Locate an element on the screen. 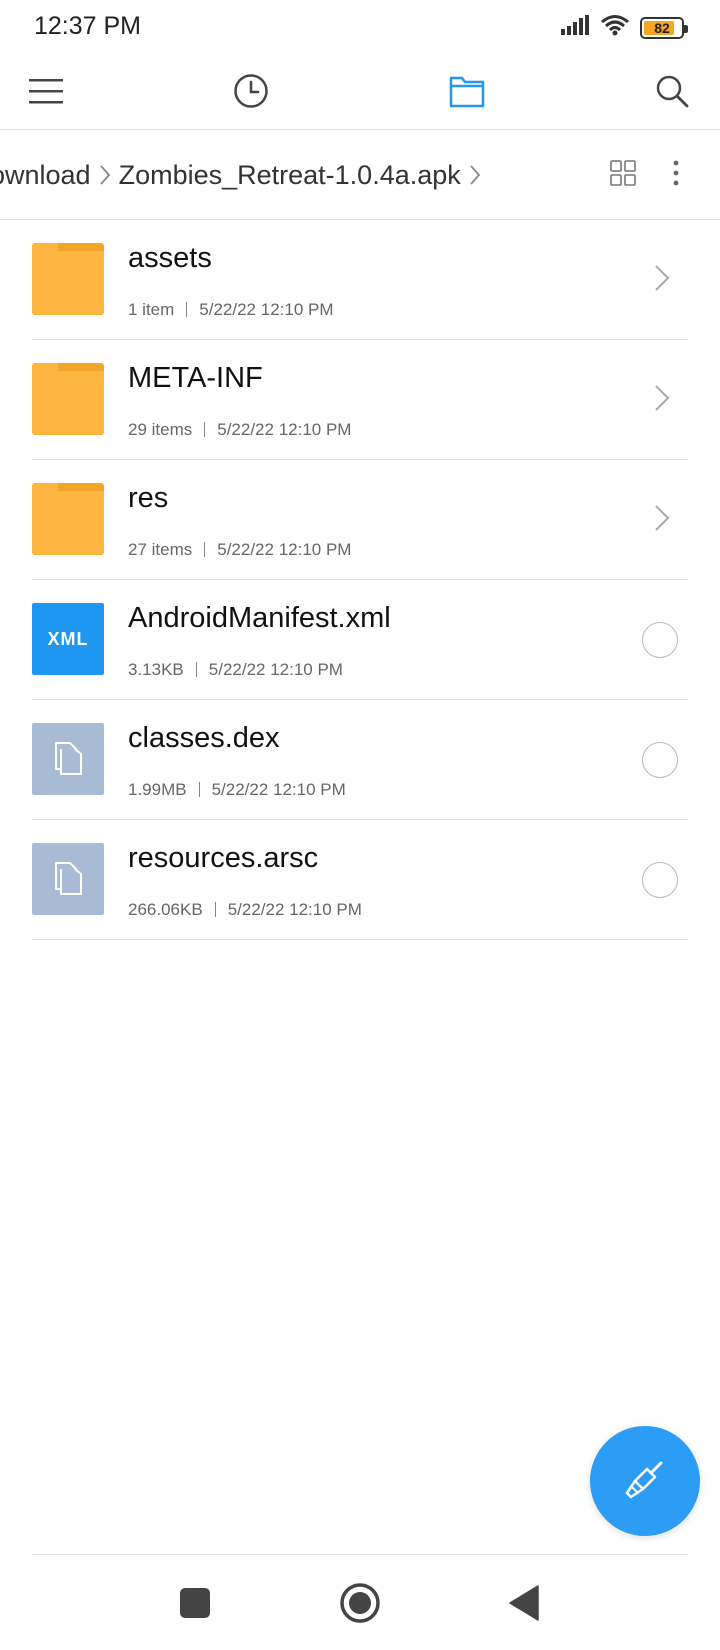 This screenshot has height=1650, width=720. clean-up-button is located at coordinates (645, 1481).